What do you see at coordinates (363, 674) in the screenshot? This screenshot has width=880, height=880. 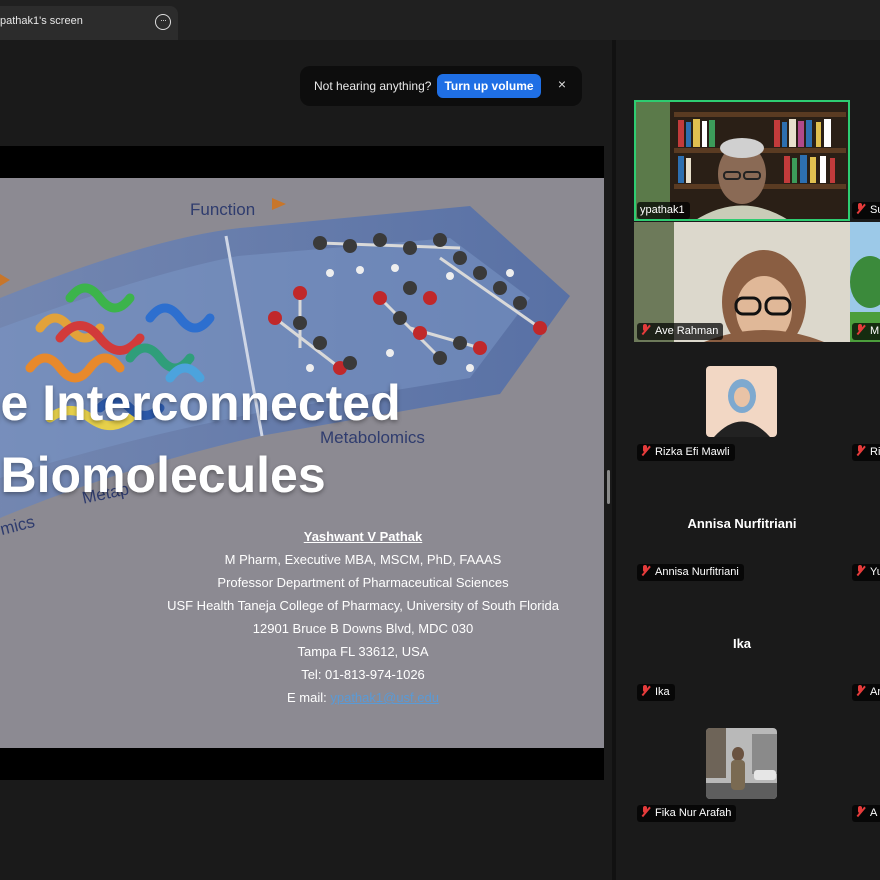 I see `author-phone: Tel: 01-813-974-1026` at bounding box center [363, 674].